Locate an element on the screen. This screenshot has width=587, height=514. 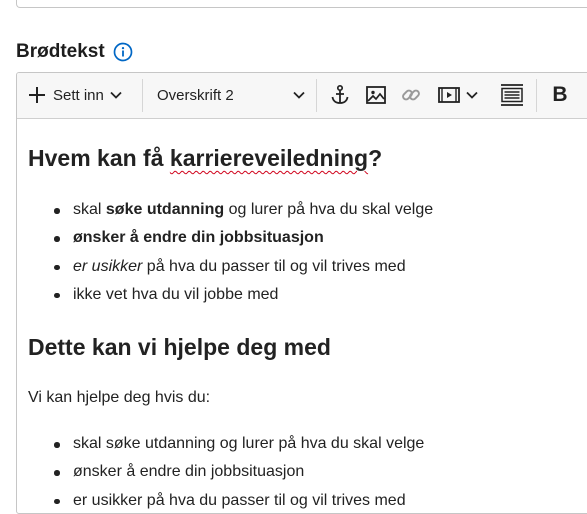
previous-field-input is located at coordinates (301, 4).